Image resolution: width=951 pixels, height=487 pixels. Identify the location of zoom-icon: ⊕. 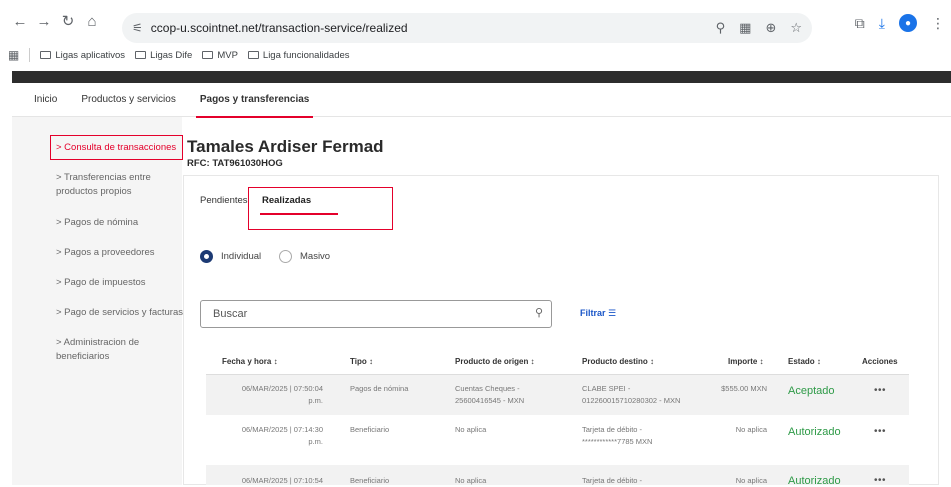
(770, 28).